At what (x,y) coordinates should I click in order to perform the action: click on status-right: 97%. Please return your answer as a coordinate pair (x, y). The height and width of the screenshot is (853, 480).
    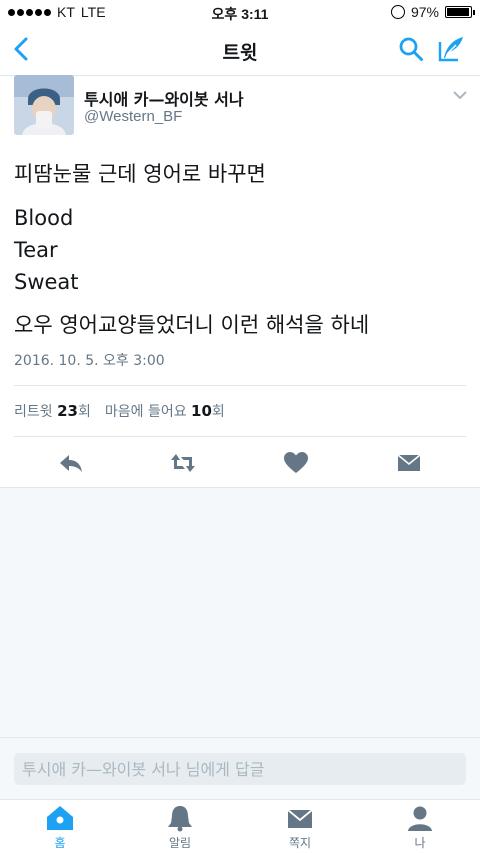
    Looking at the image, I should click on (432, 12).